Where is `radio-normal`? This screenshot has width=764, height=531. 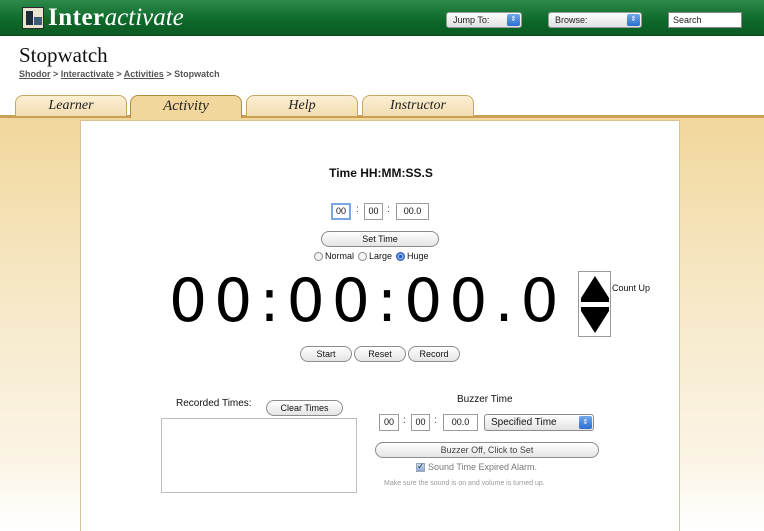
radio-normal is located at coordinates (318, 256).